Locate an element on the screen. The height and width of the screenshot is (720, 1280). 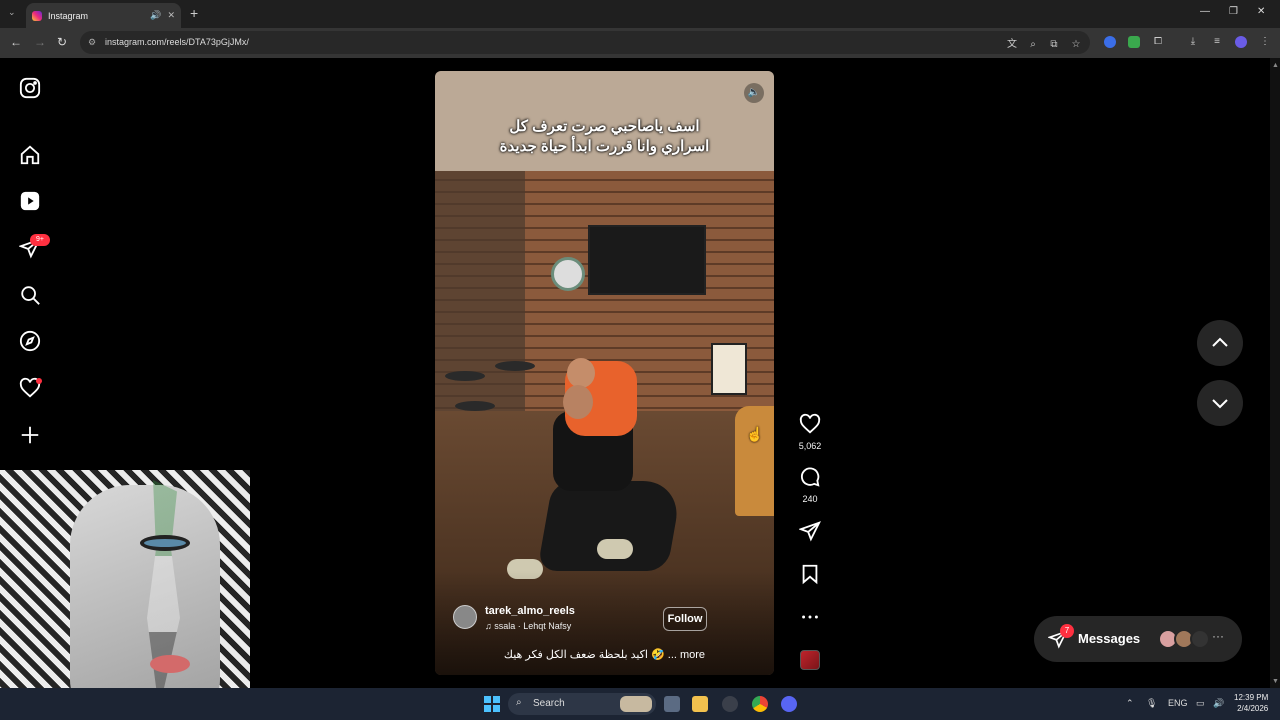
portrait-eye is located at coordinates (165, 543).